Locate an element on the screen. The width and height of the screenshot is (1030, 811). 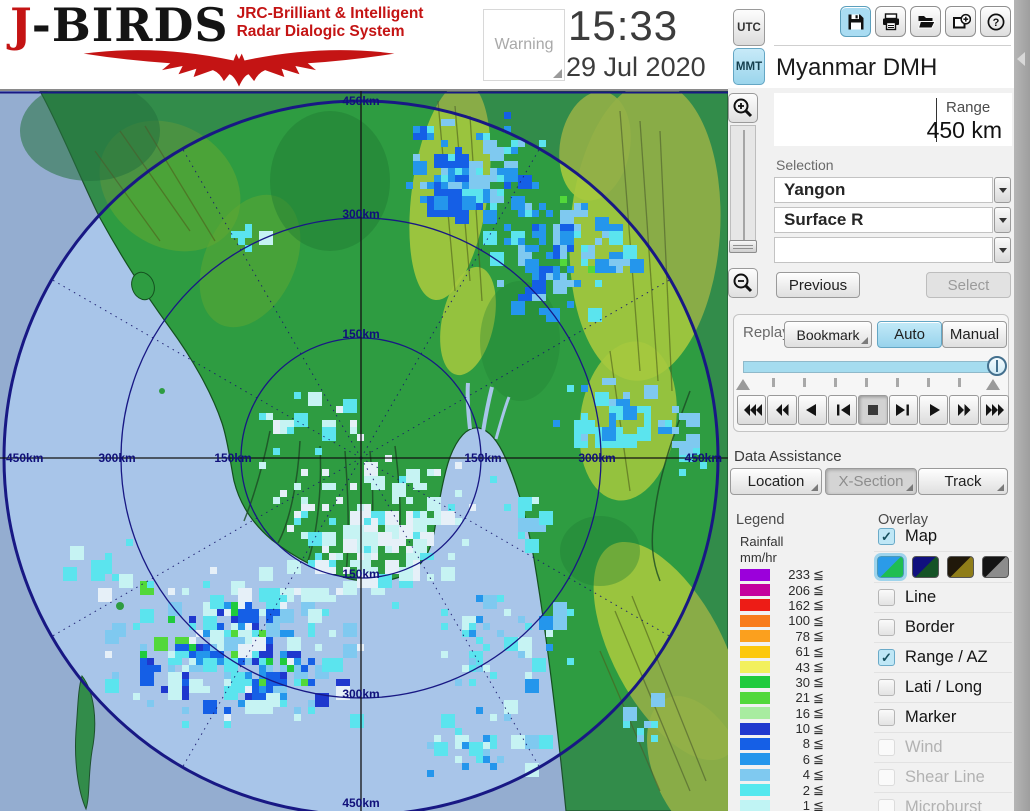
replay-group: Replay Bookmark Auto Manual is located at coordinates (871, 373).